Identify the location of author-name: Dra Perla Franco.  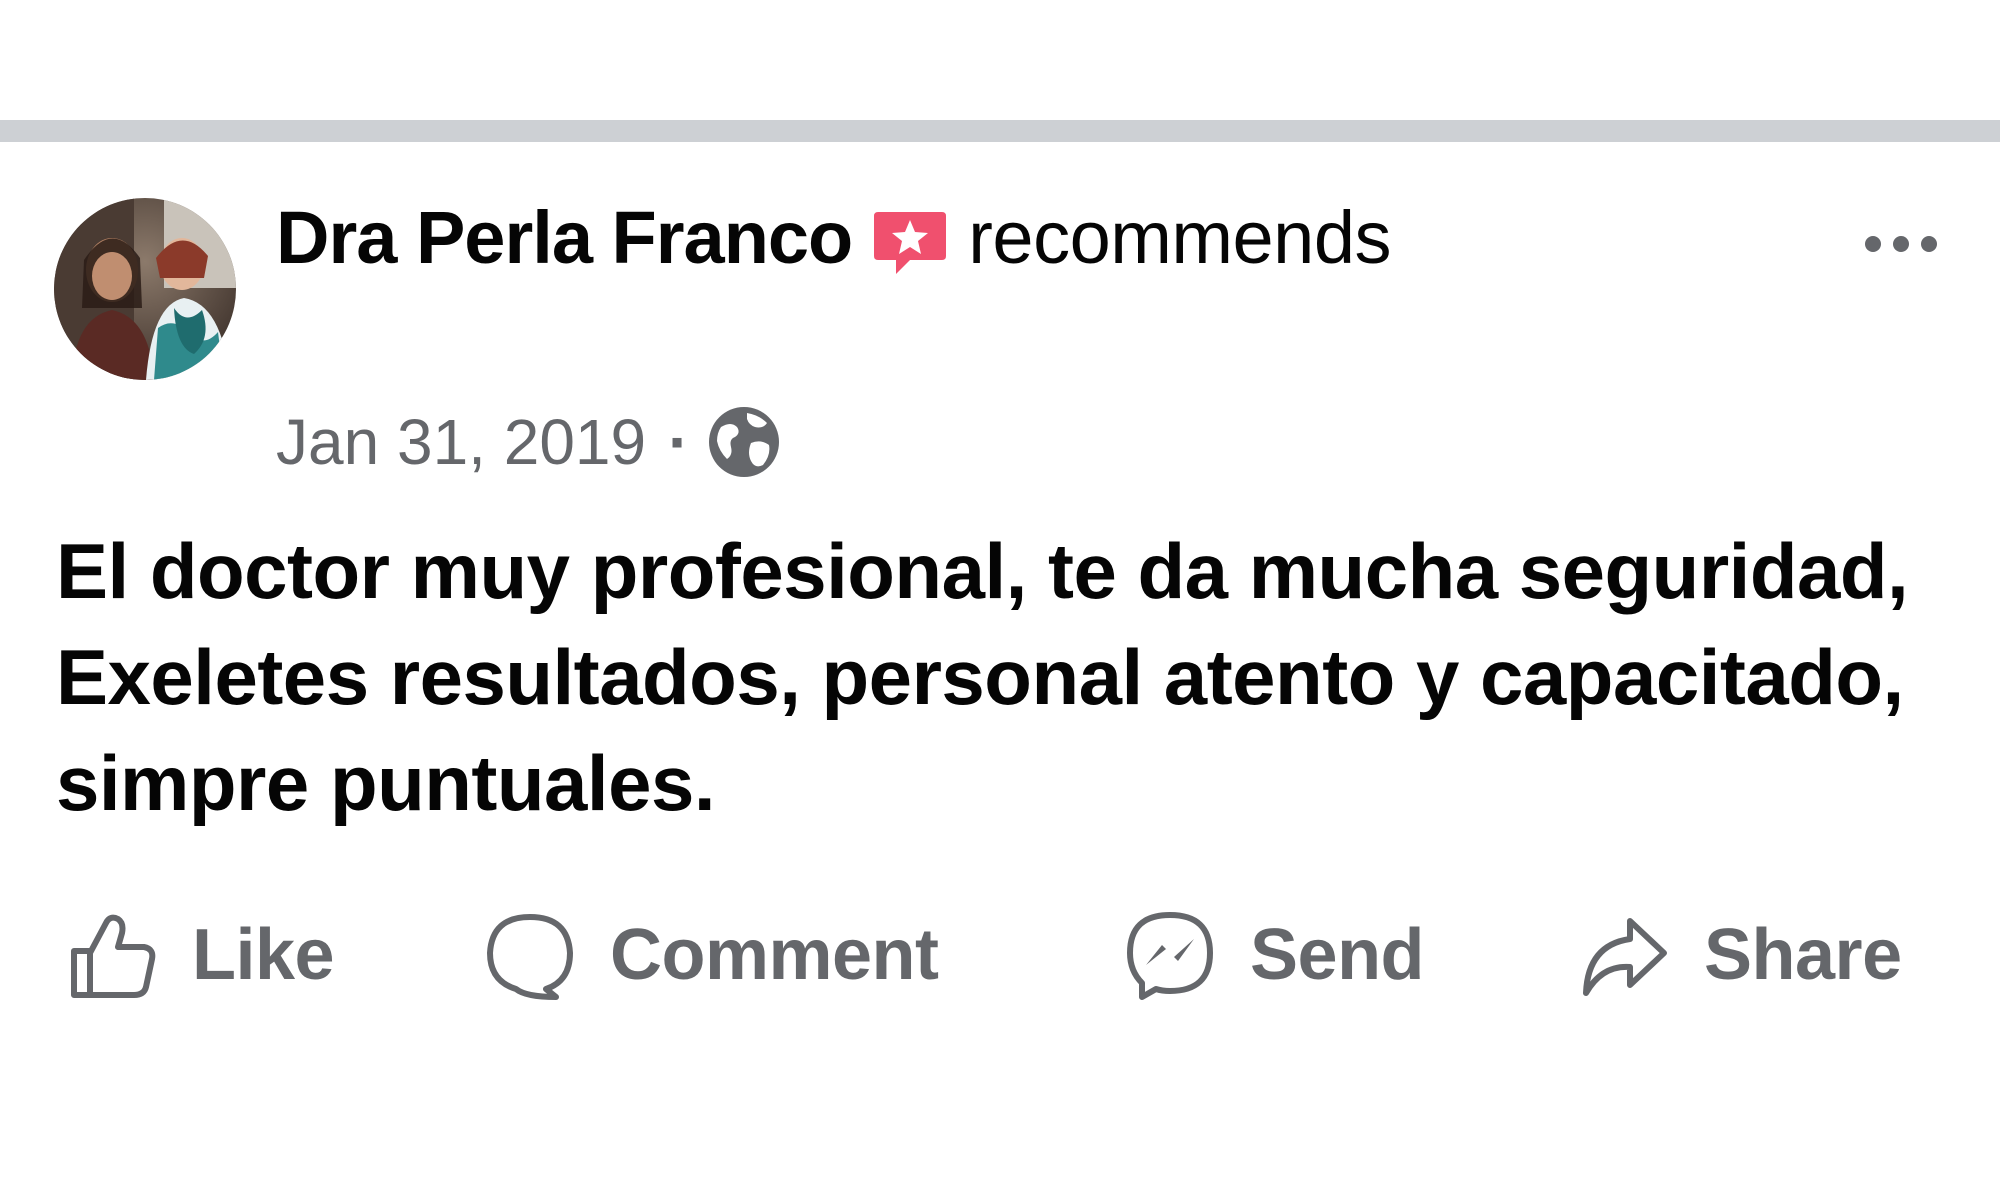
(564, 237).